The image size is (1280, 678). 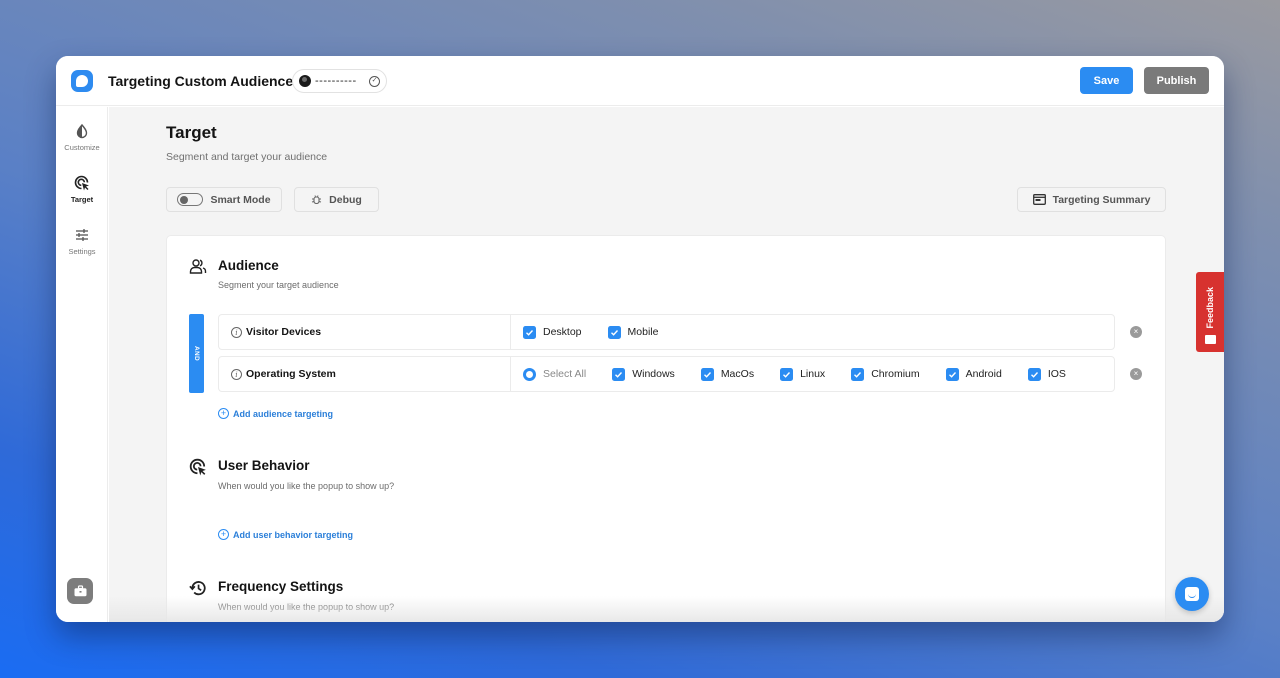 I want to click on sidebar: Customize Target Settings, so click(x=82, y=364).